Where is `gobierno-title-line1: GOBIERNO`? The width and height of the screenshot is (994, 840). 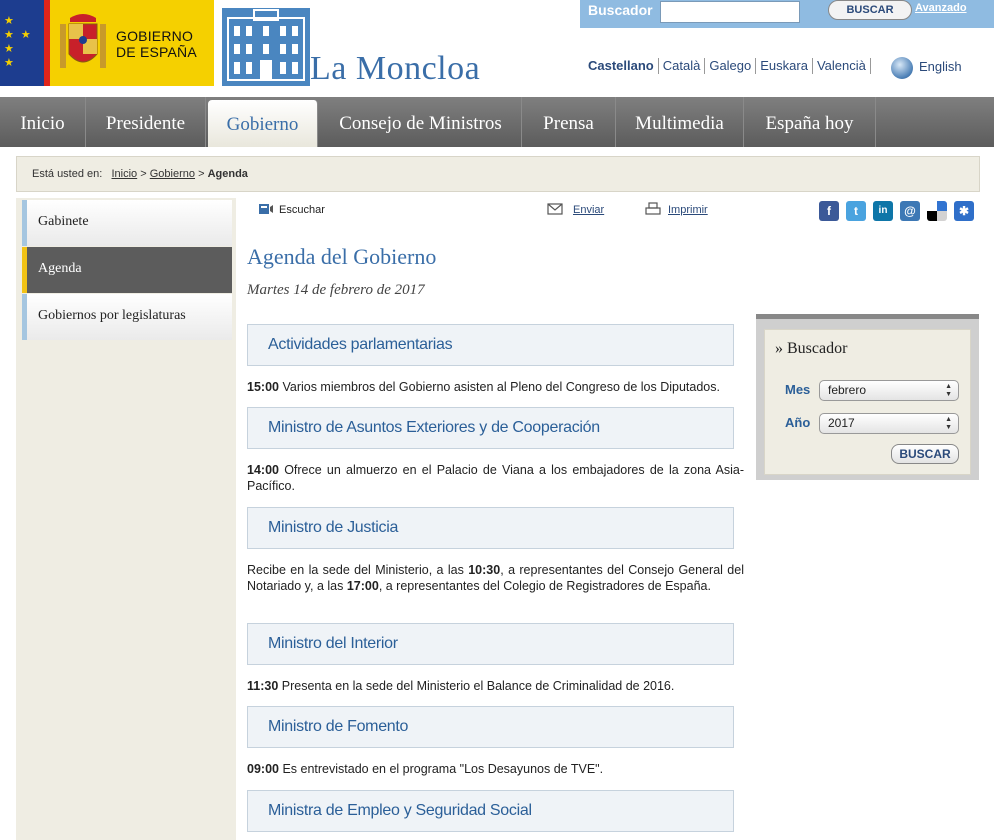 gobierno-title-line1: GOBIERNO is located at coordinates (155, 36).